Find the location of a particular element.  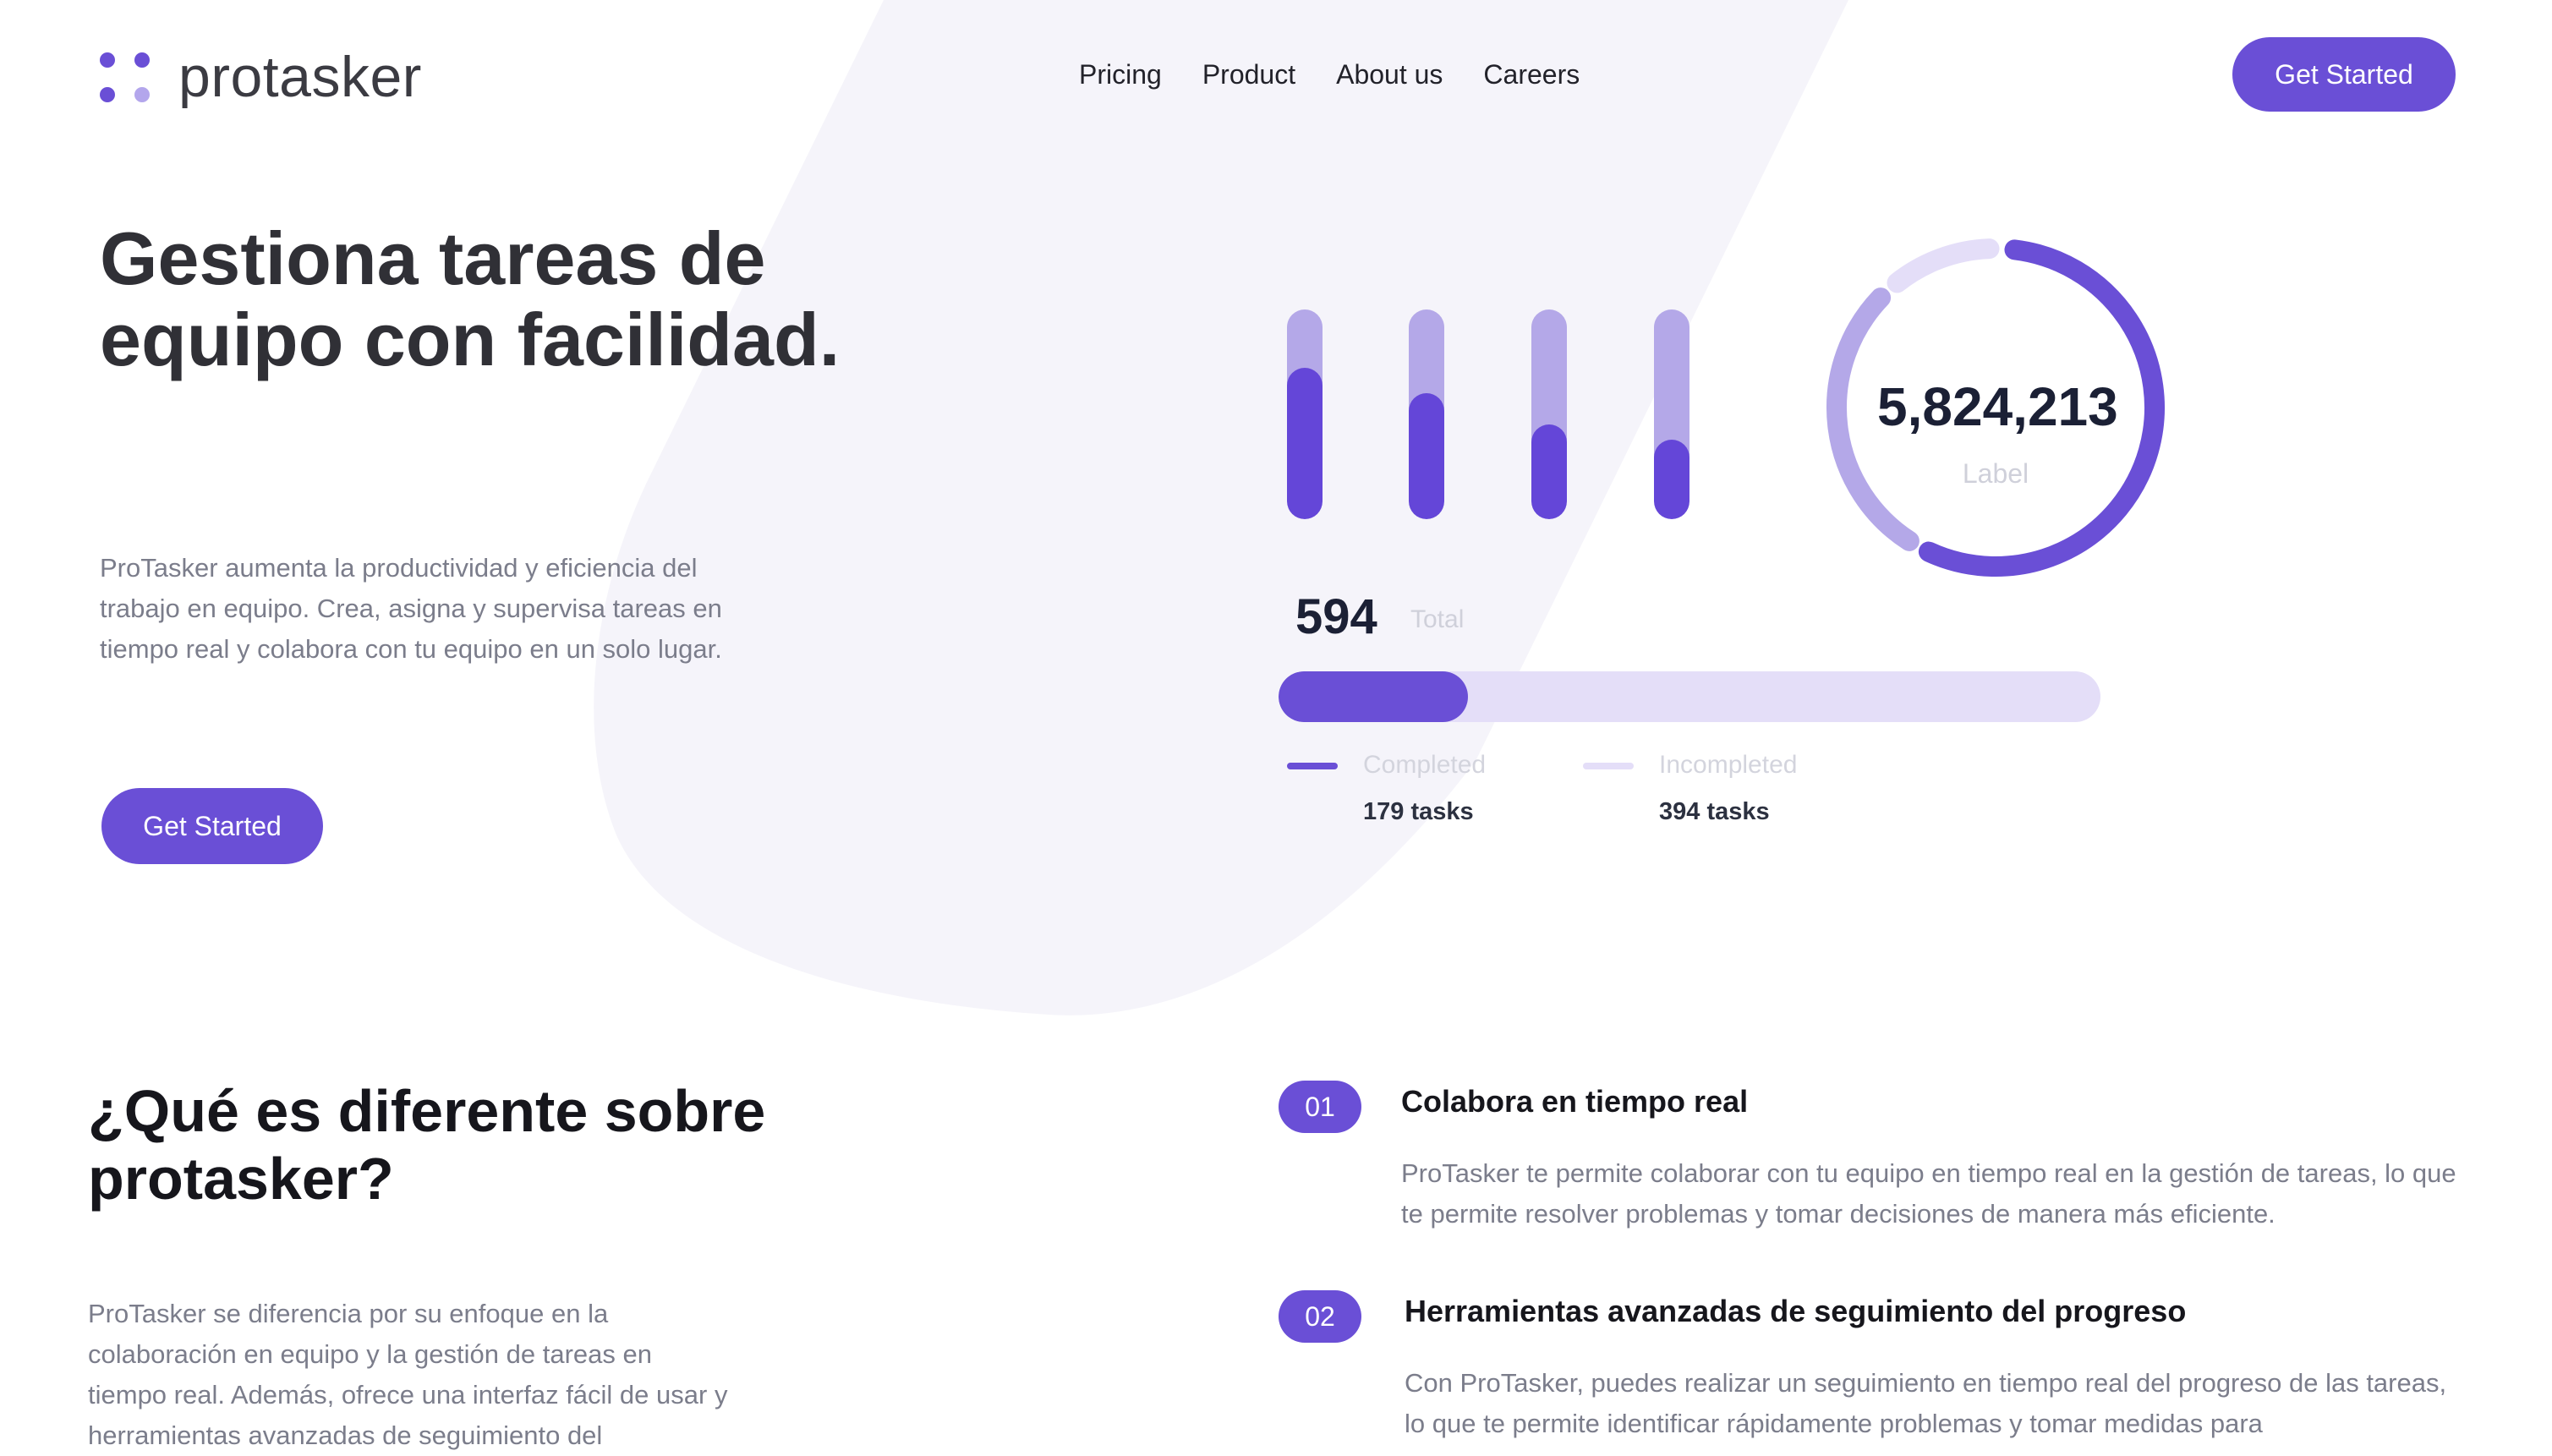

nav-item-careers: Careers is located at coordinates (1531, 74).